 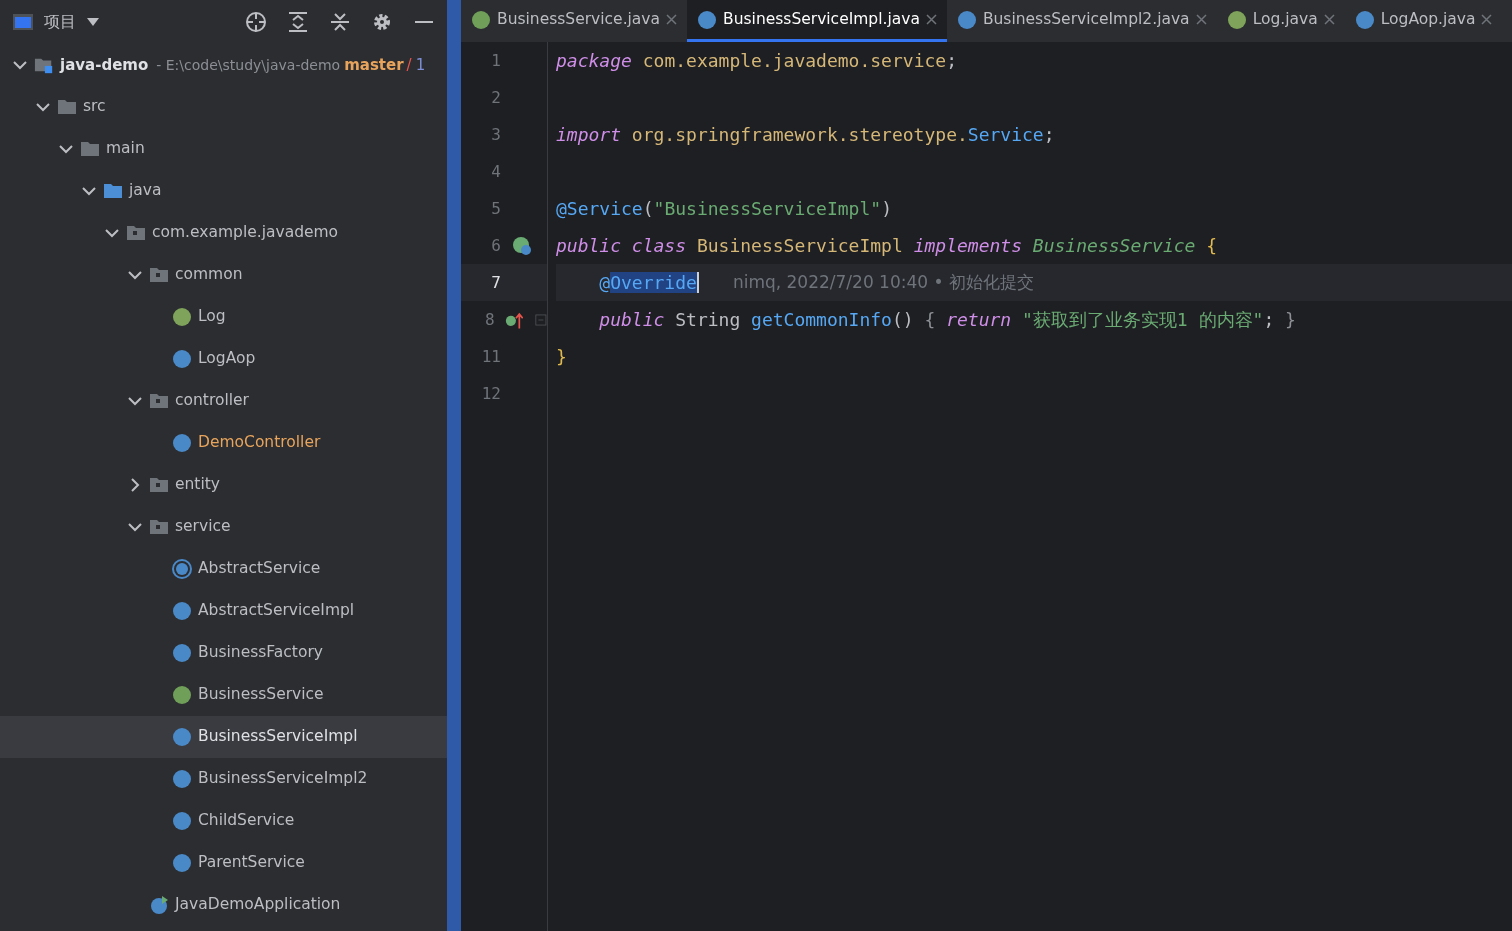 I want to click on tree-item: entity, so click(x=223, y=485).